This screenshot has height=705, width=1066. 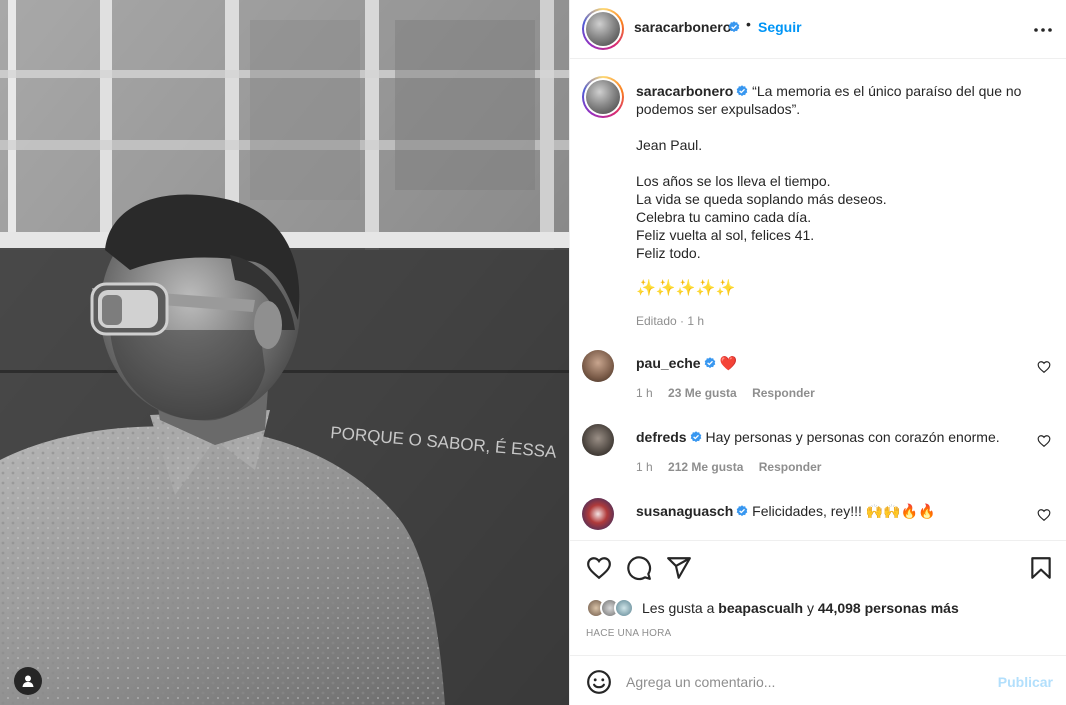 I want to click on emoji-icon, so click(x=599, y=682).